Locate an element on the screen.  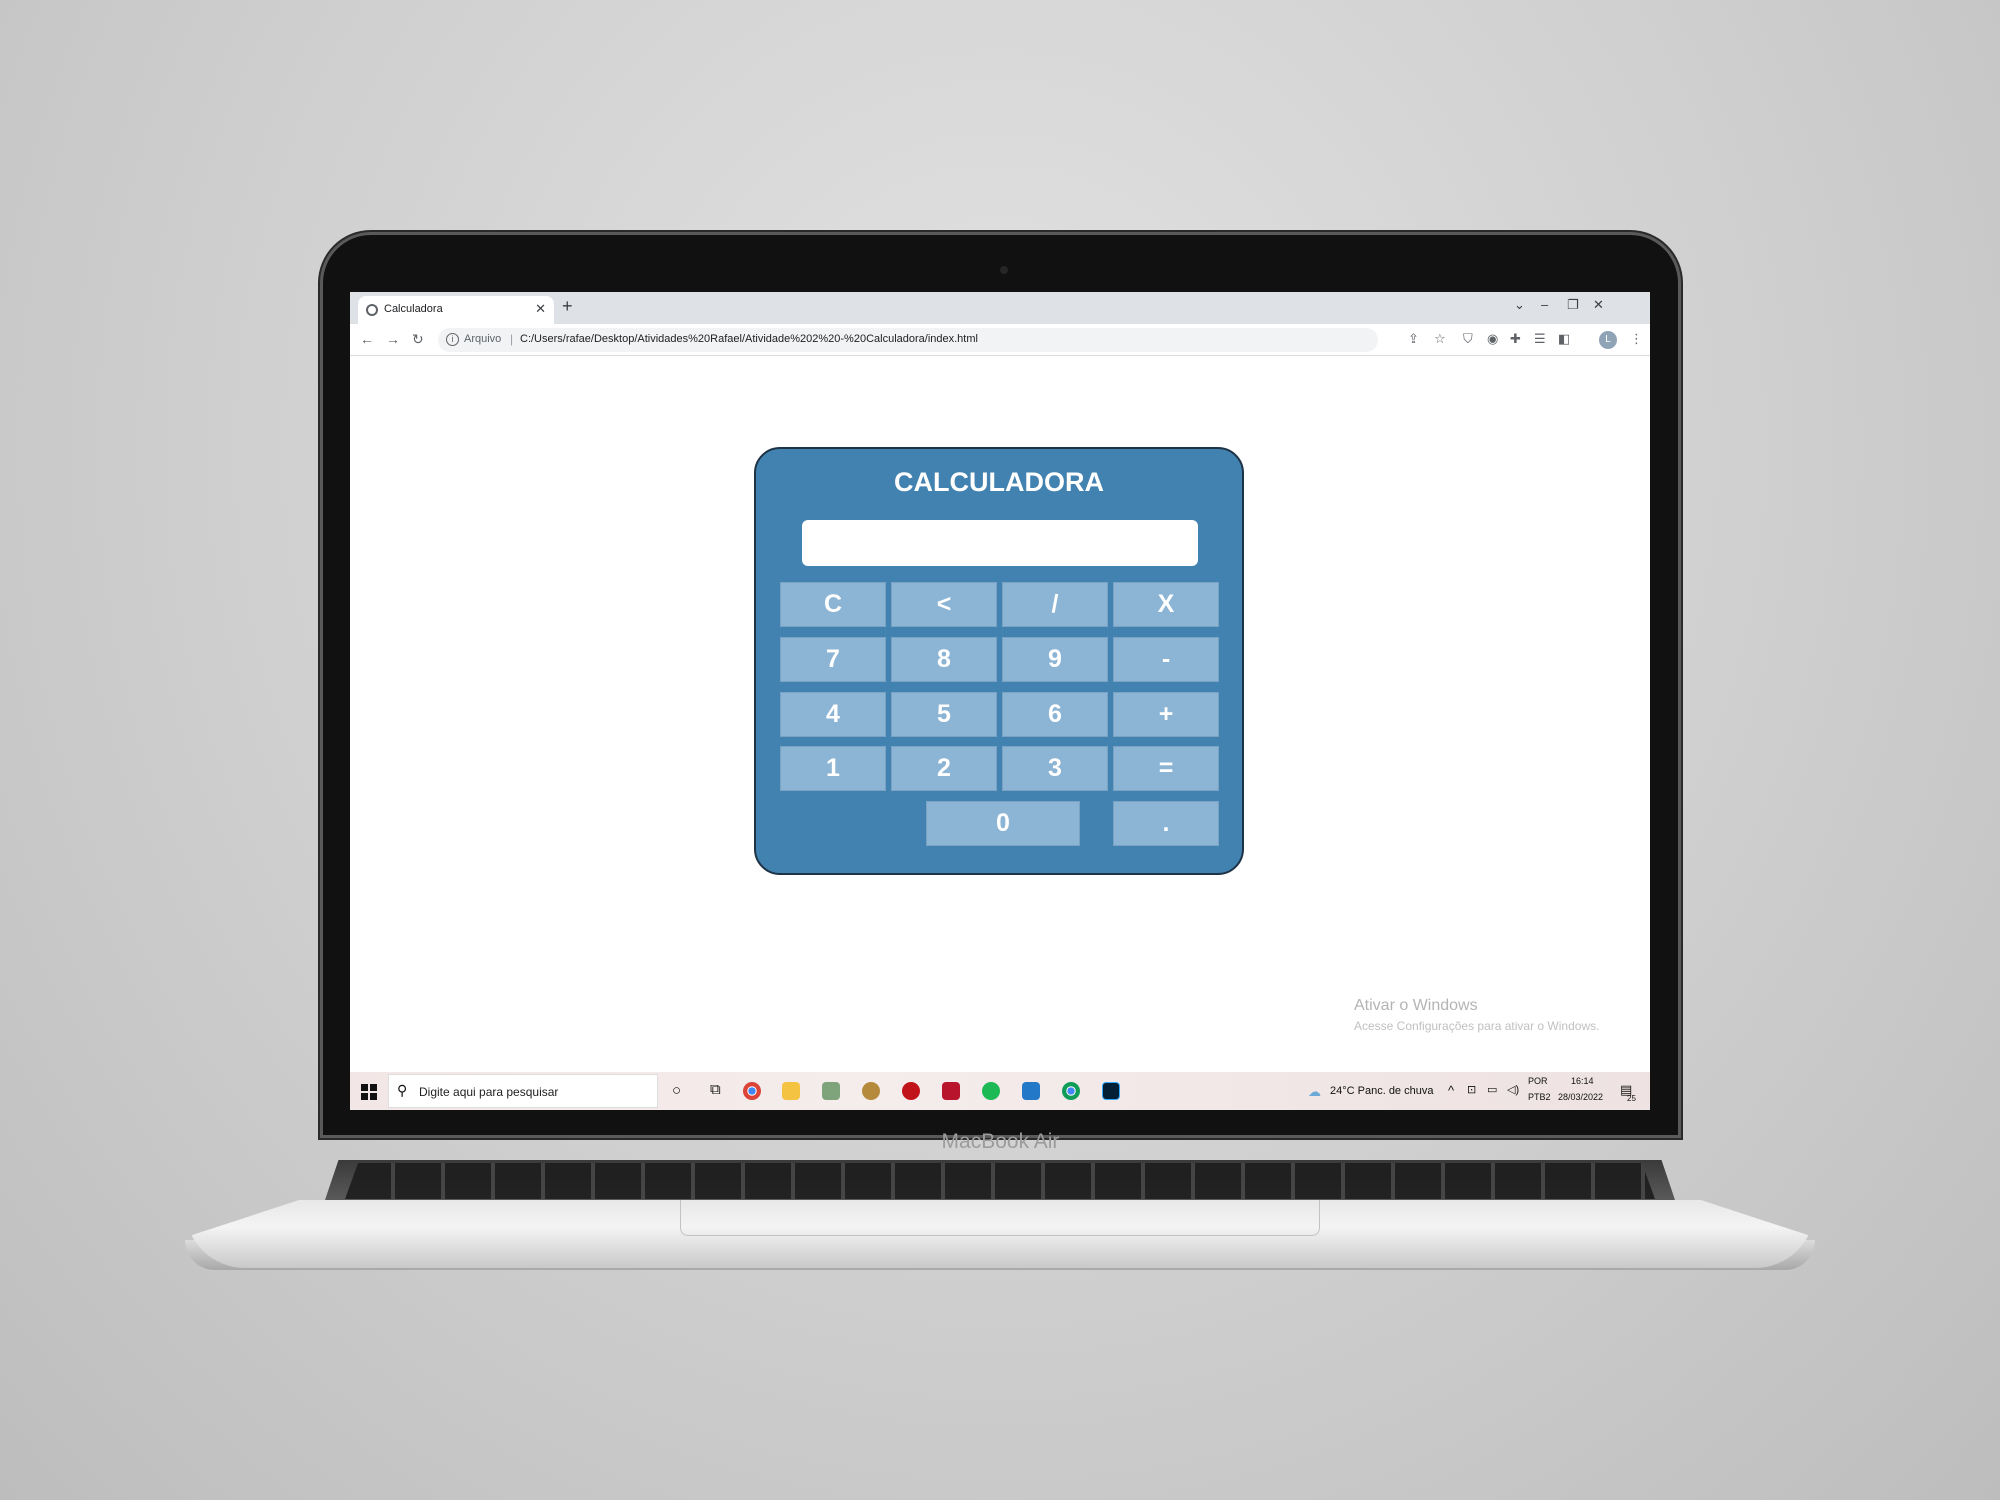
reading-list-icon: ☰ is located at coordinates (1540, 339).